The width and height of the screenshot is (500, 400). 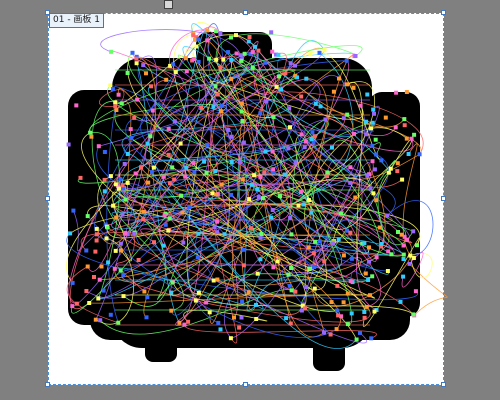 What do you see at coordinates (168, 4) in the screenshot?
I see `rotation-handle` at bounding box center [168, 4].